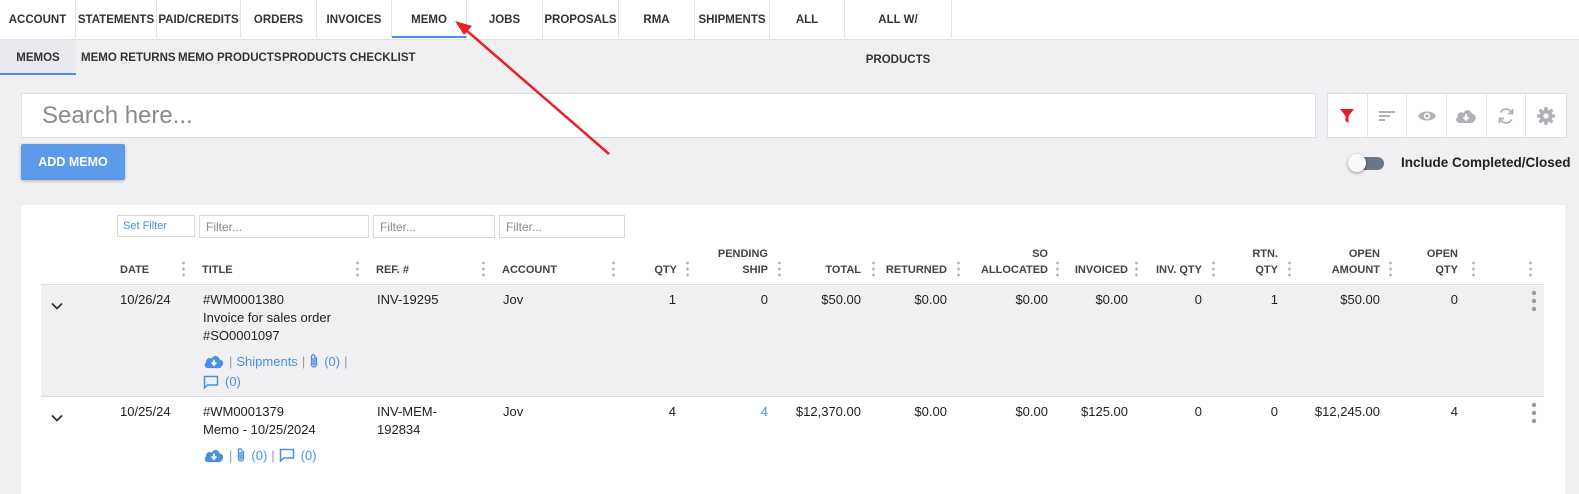 This screenshot has width=1579, height=494. What do you see at coordinates (562, 226) in the screenshot?
I see `account-filter-input` at bounding box center [562, 226].